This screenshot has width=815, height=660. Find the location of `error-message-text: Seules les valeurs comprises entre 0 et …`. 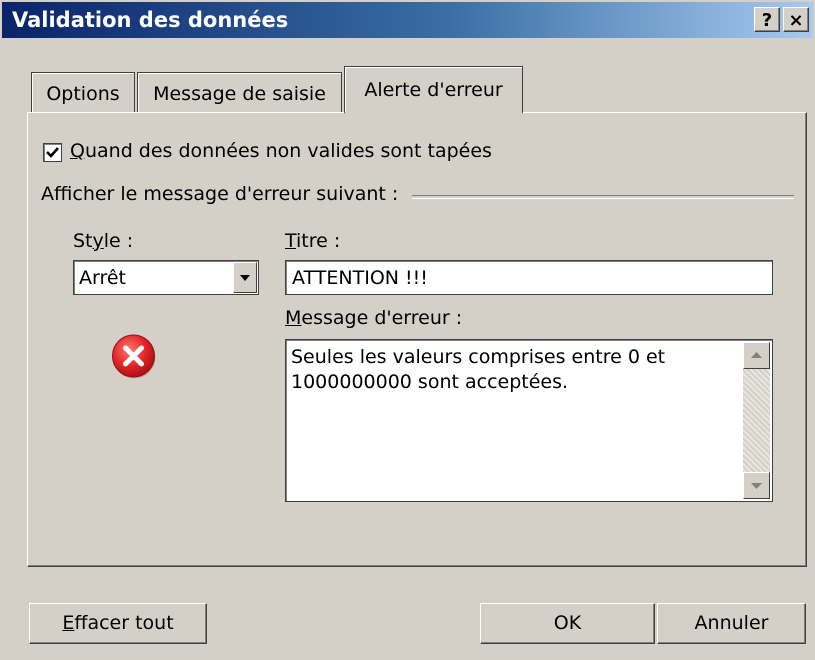

error-message-text: Seules les valeurs comprises entre 0 et … is located at coordinates (478, 369).